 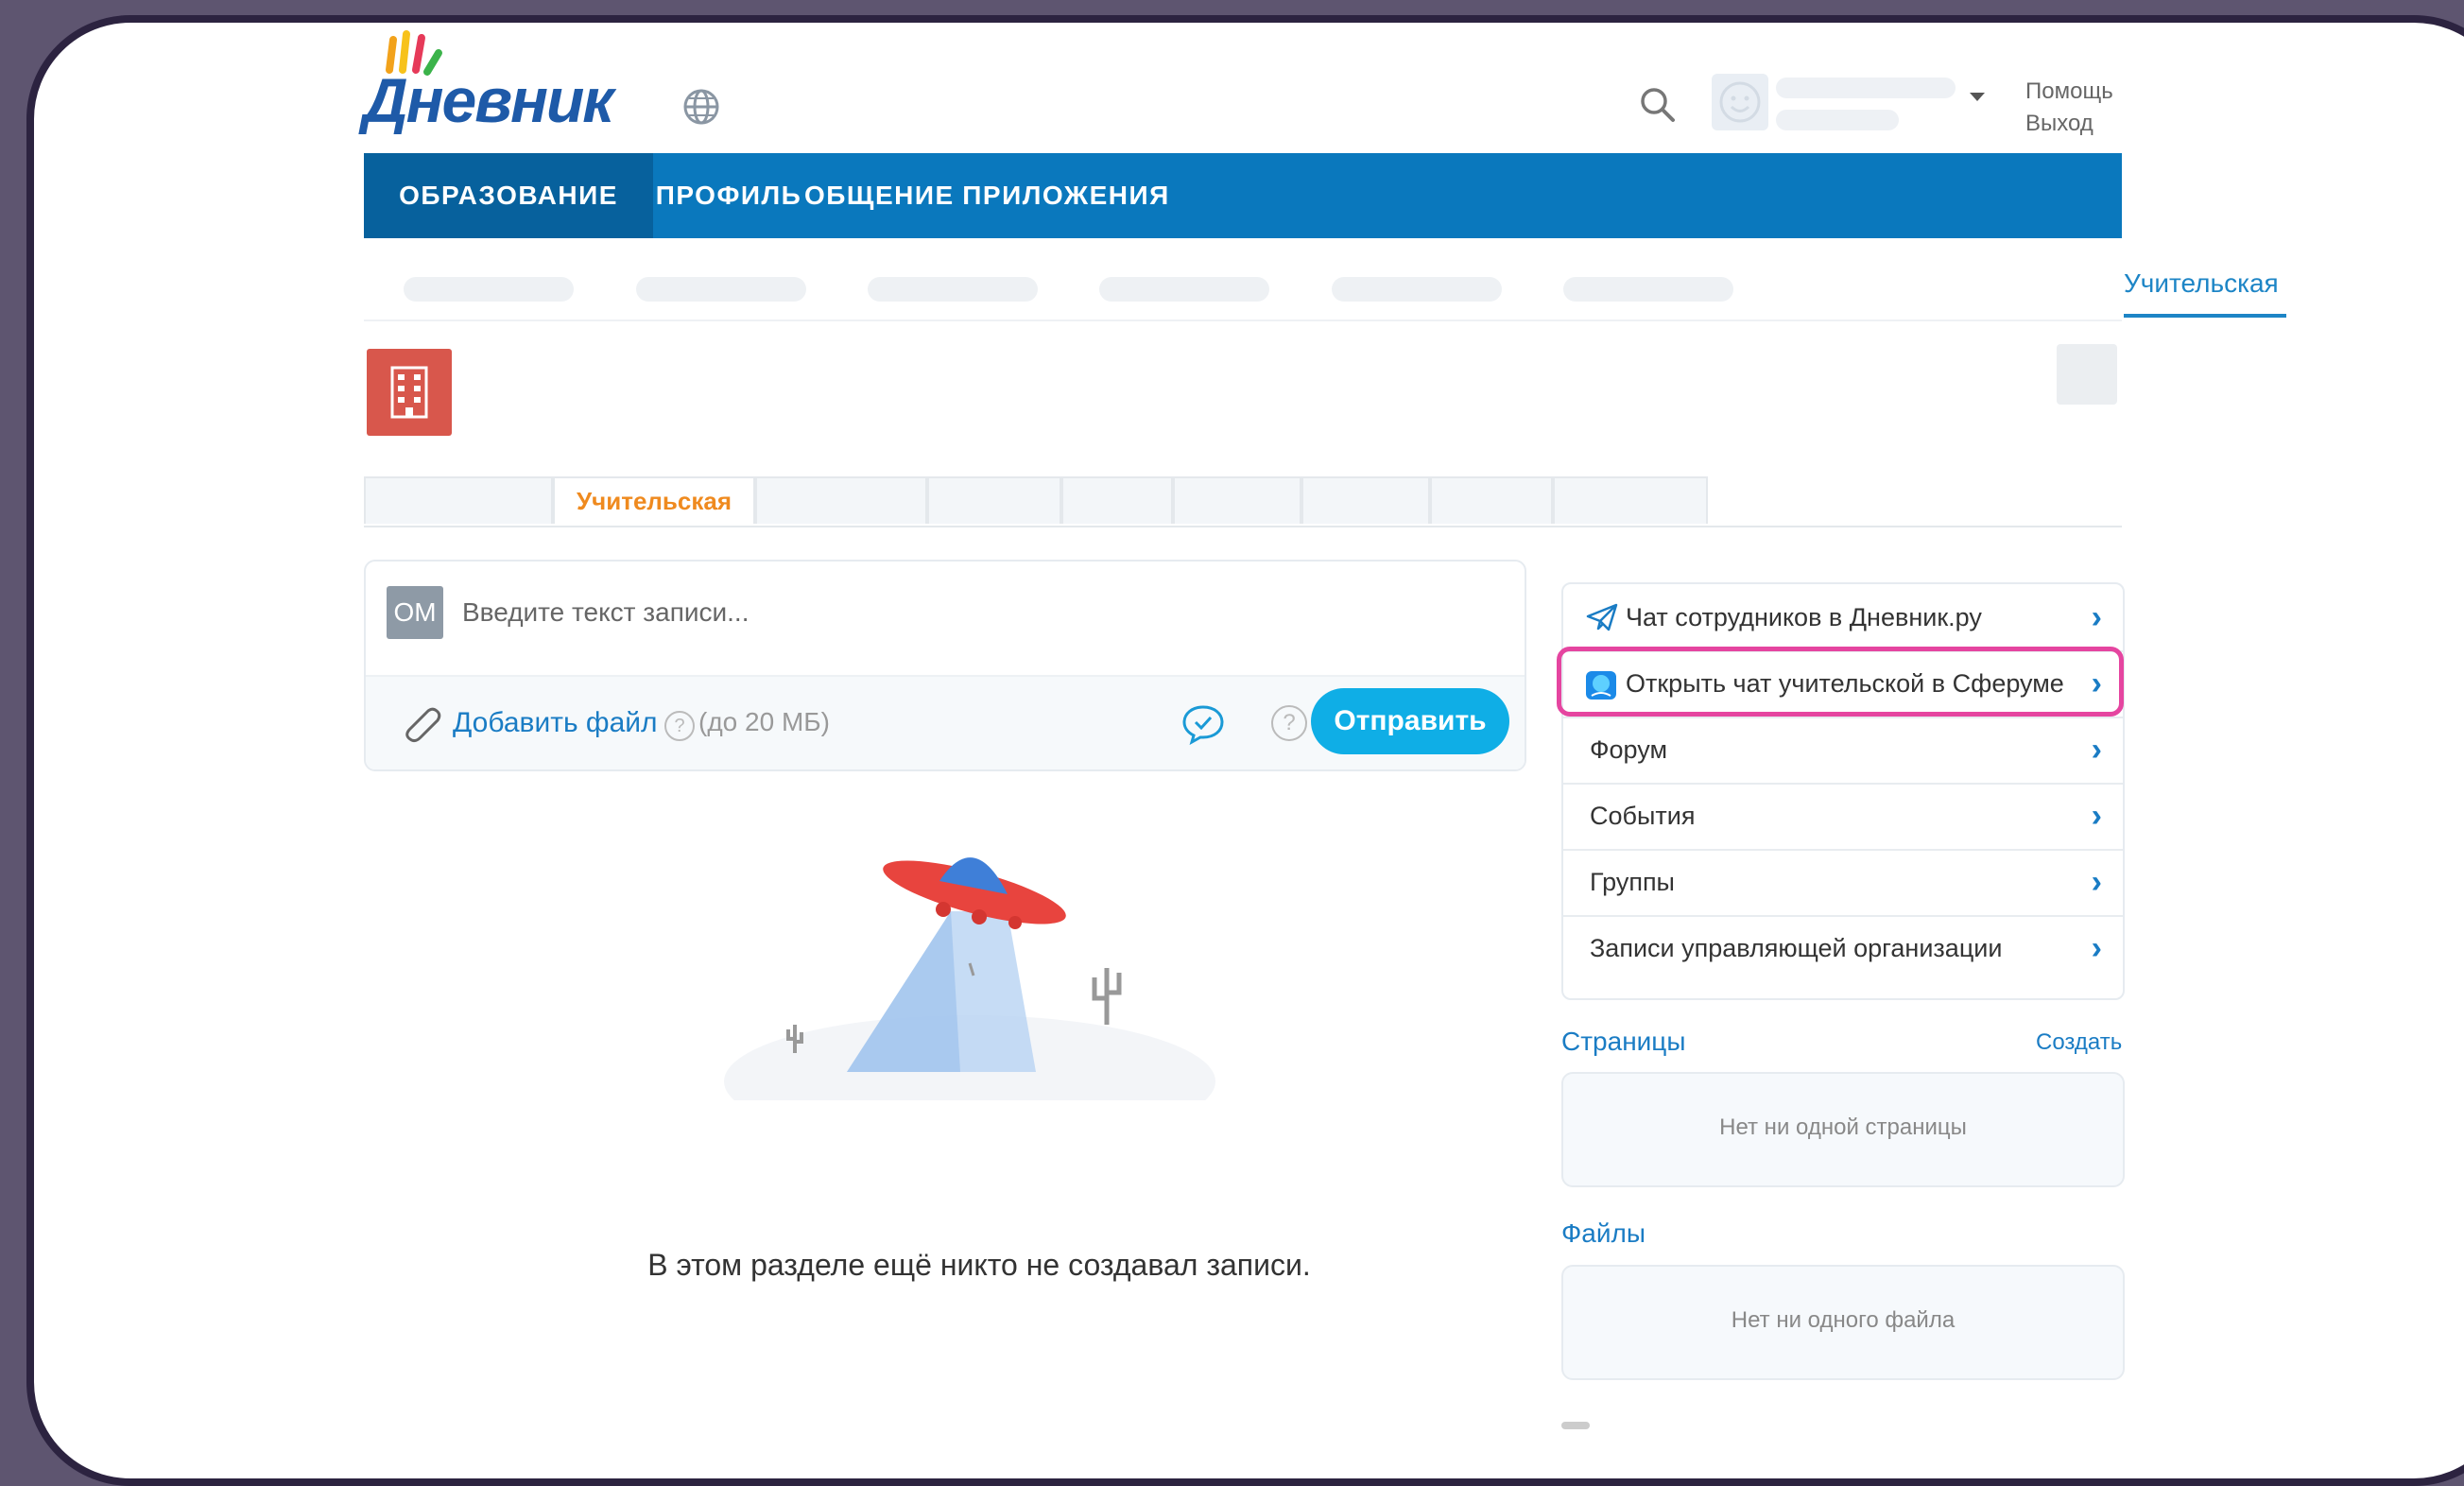 I want to click on user-role-placeholder, so click(x=1837, y=120).